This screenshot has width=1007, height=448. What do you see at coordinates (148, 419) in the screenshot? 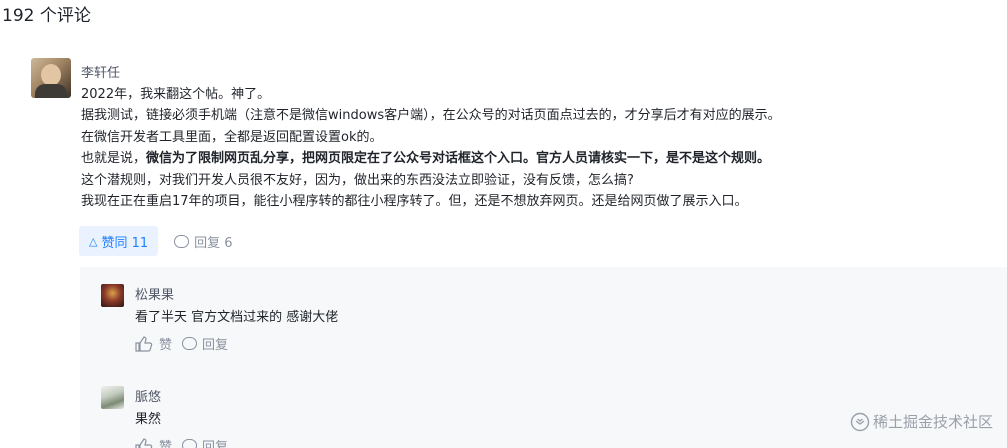
I see `reply-text: 果然` at bounding box center [148, 419].